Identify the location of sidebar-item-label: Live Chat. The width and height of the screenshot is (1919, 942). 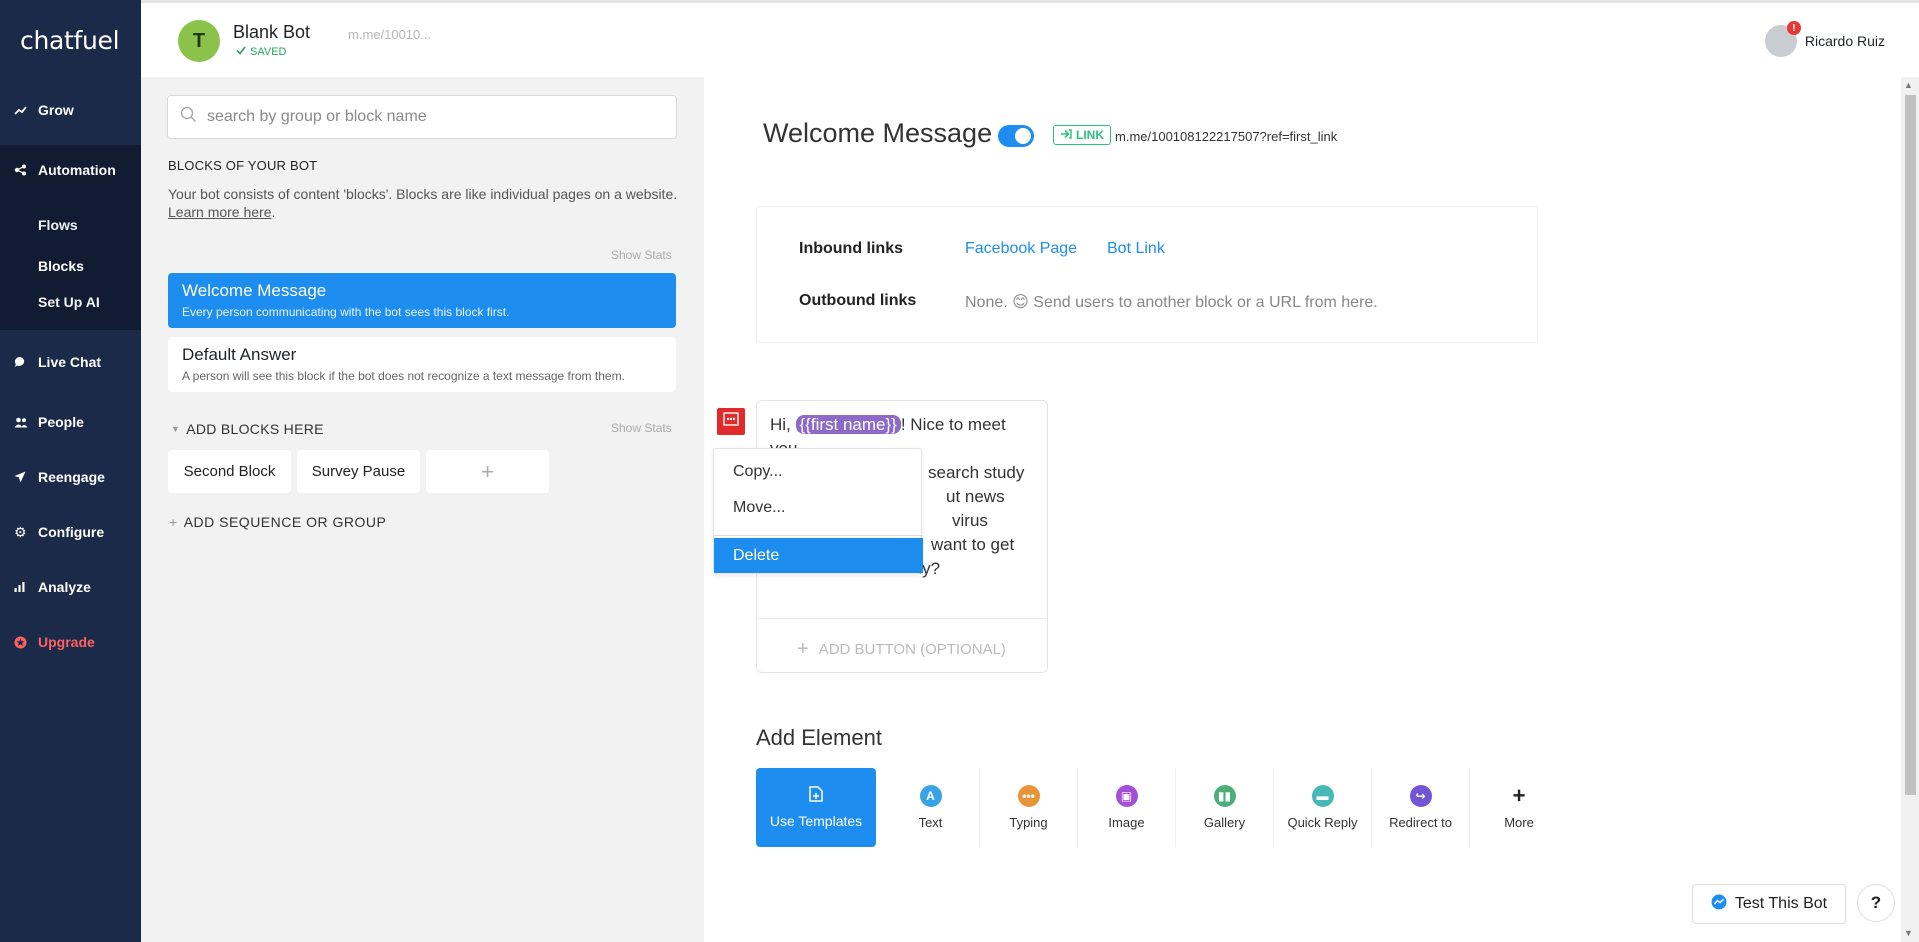
(70, 362).